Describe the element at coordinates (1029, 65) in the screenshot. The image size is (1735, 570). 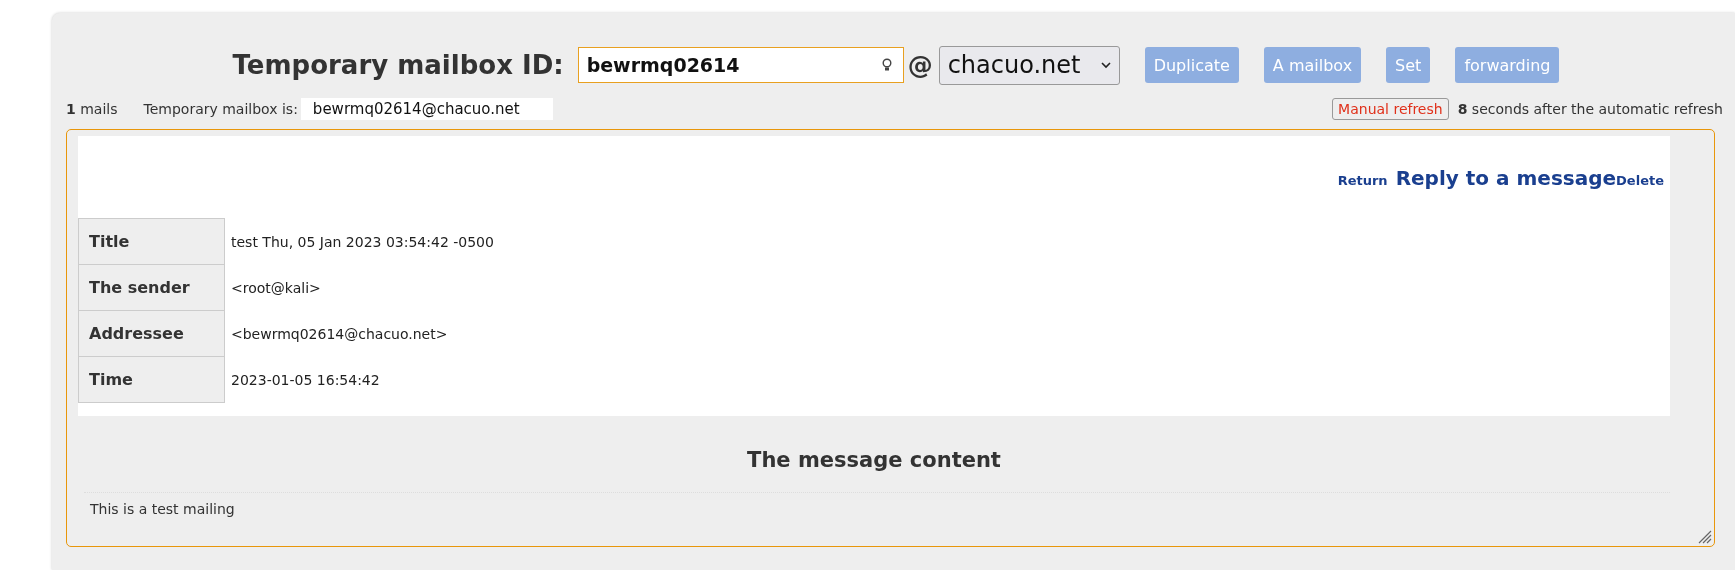
I see `domain-select: chacuo.net` at that location.